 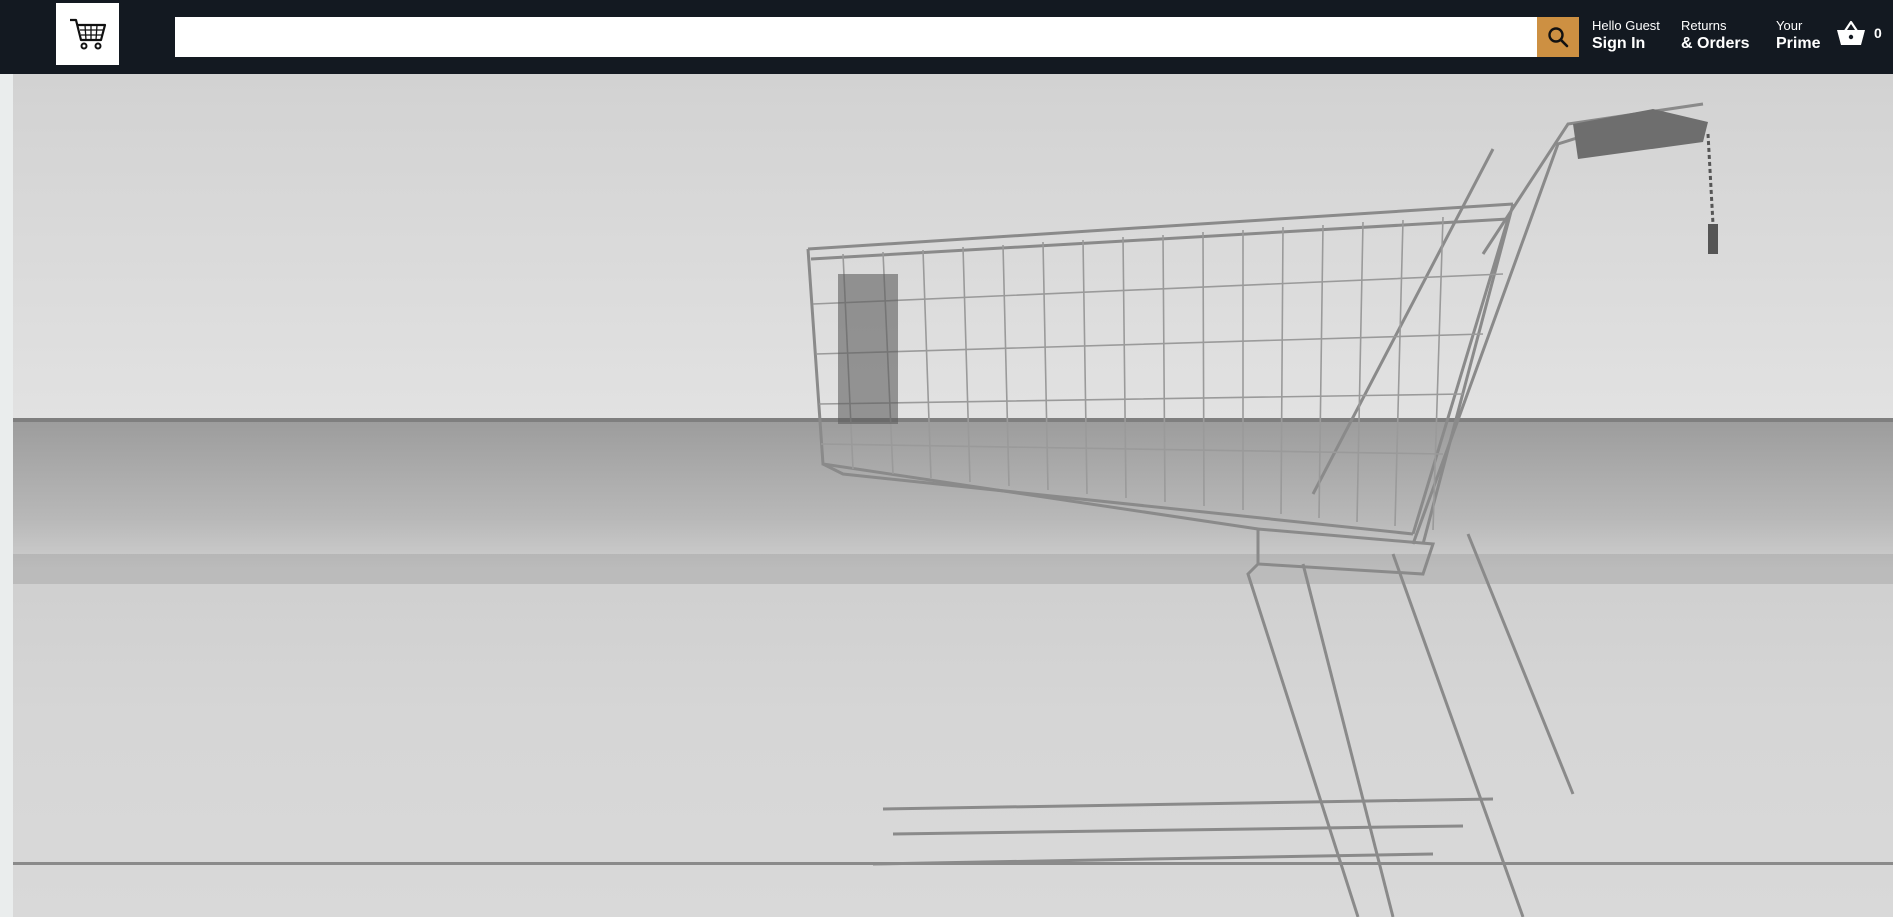 What do you see at coordinates (1798, 43) in the screenshot?
I see `nav-prime-label: Prime` at bounding box center [1798, 43].